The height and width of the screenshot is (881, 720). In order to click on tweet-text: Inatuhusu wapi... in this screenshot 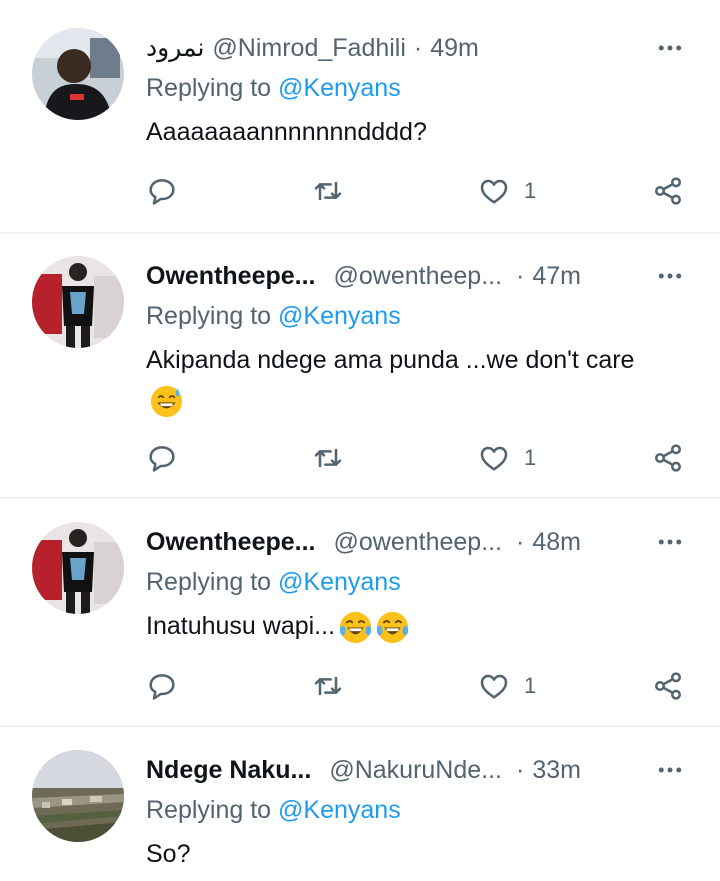, I will do `click(406, 626)`.